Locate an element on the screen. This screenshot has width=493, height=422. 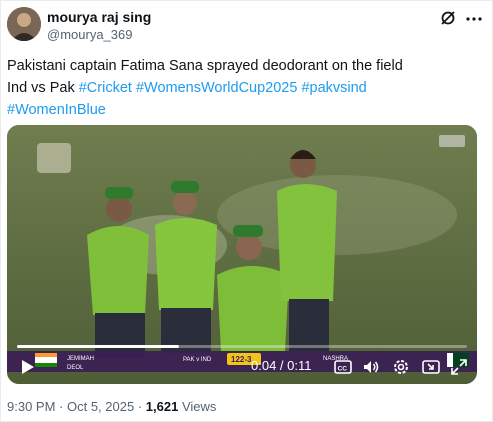
video-controls: 0:04 / 0:11 CC is located at coordinates (242, 366).